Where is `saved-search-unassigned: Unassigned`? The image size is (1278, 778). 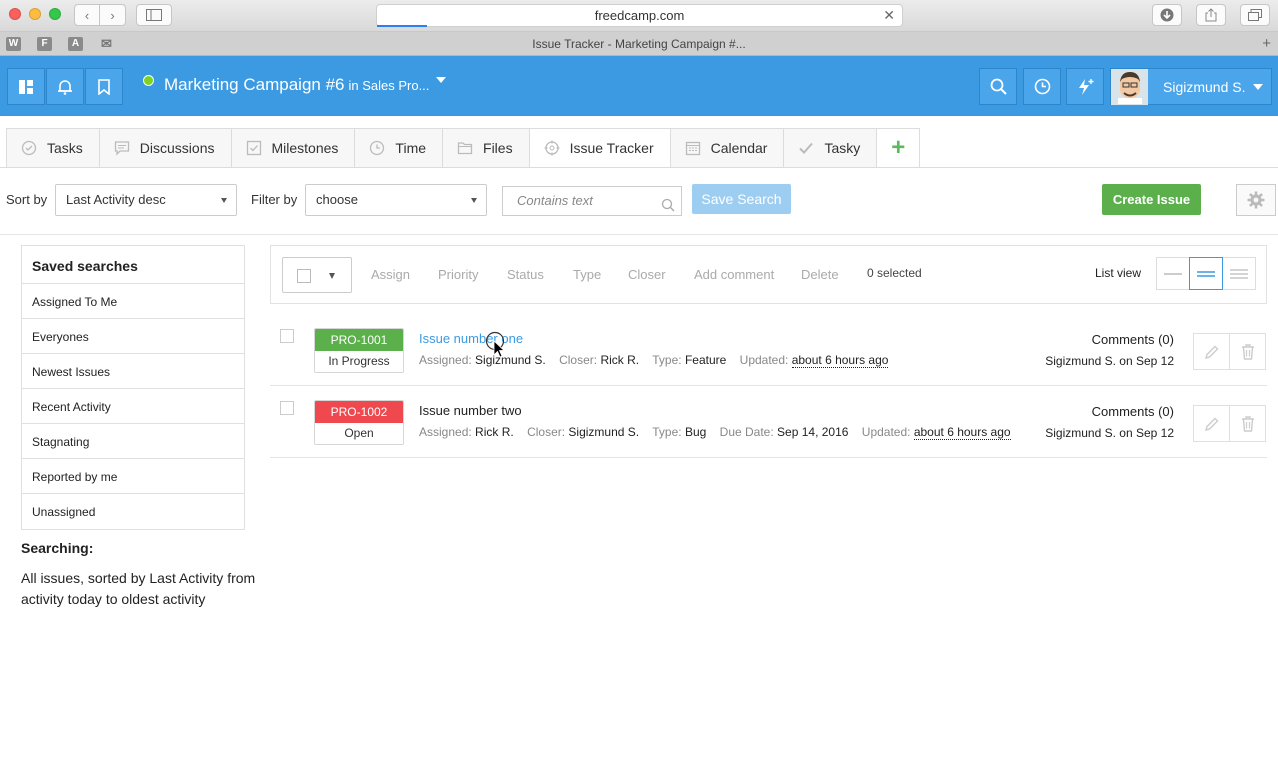 saved-search-unassigned: Unassigned is located at coordinates (133, 511).